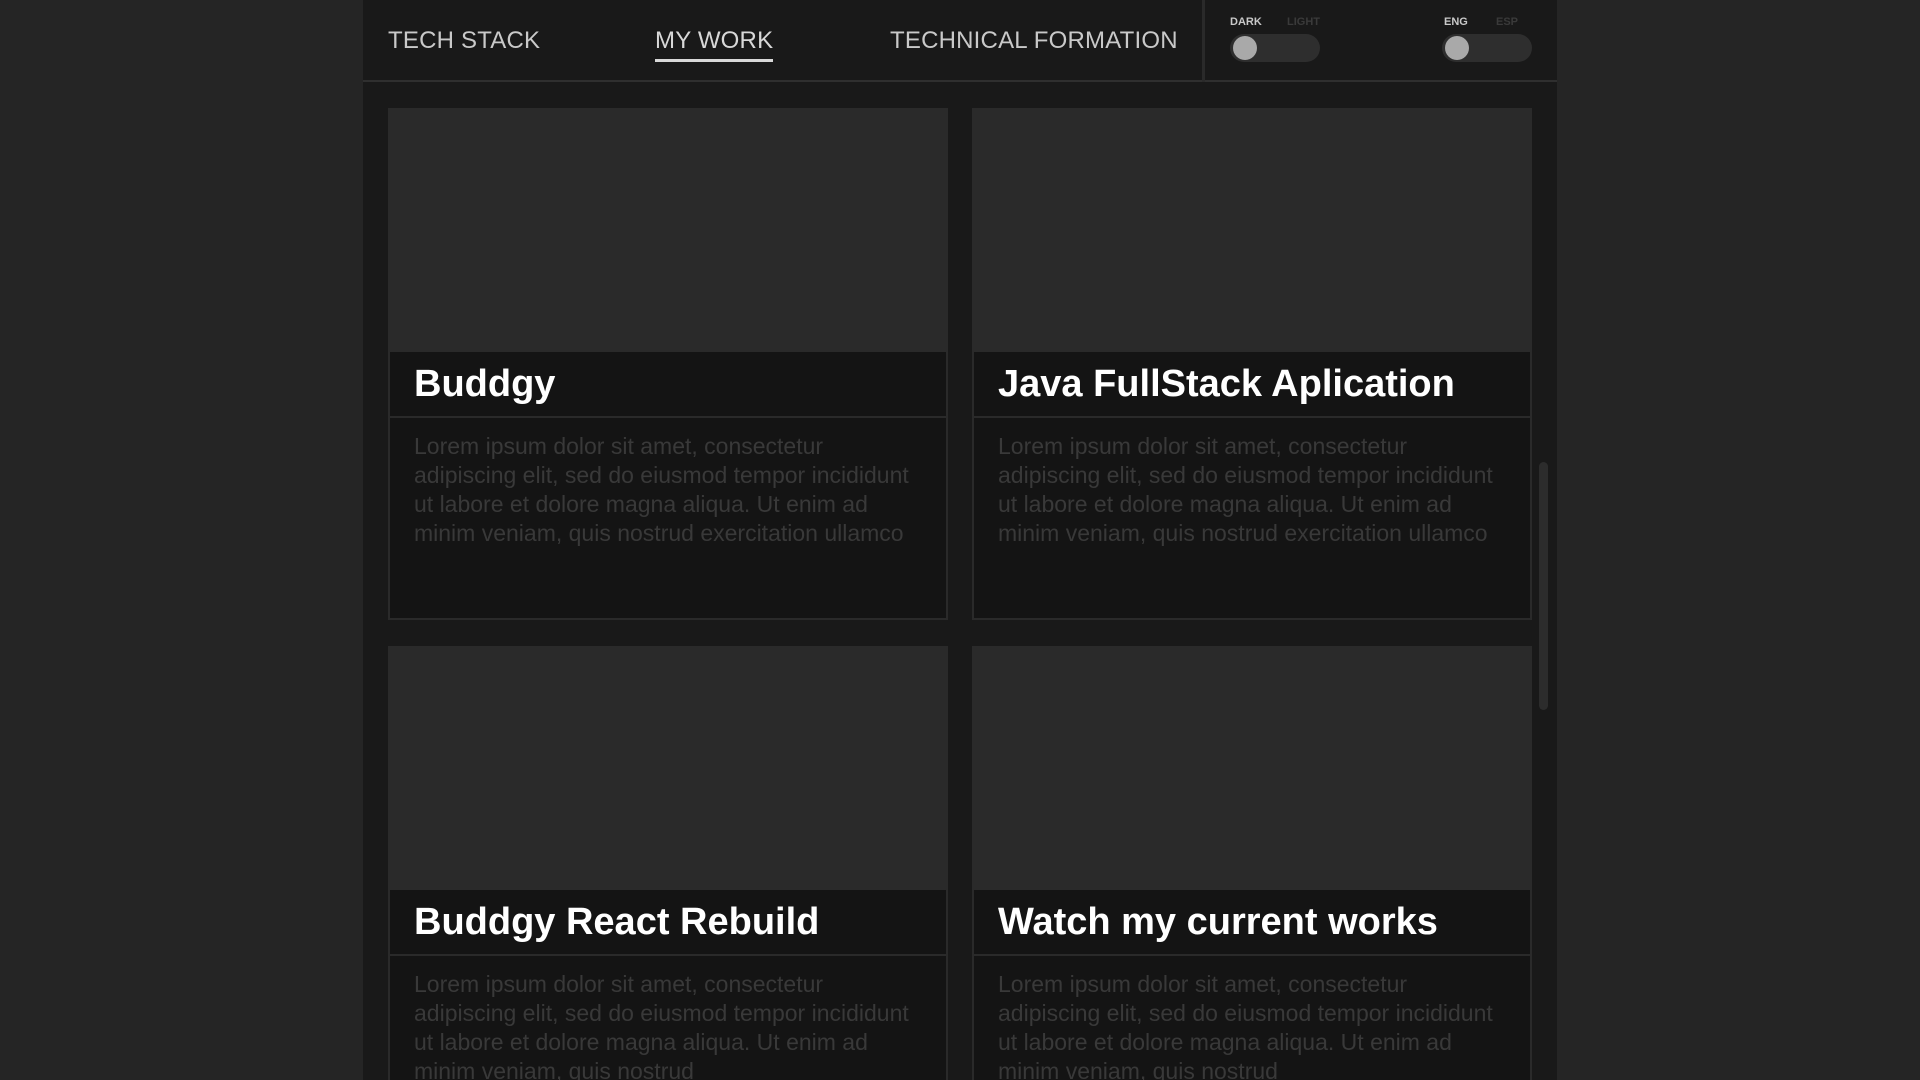  I want to click on theme-toggle-group: DARK LIGHT, so click(1275, 39).